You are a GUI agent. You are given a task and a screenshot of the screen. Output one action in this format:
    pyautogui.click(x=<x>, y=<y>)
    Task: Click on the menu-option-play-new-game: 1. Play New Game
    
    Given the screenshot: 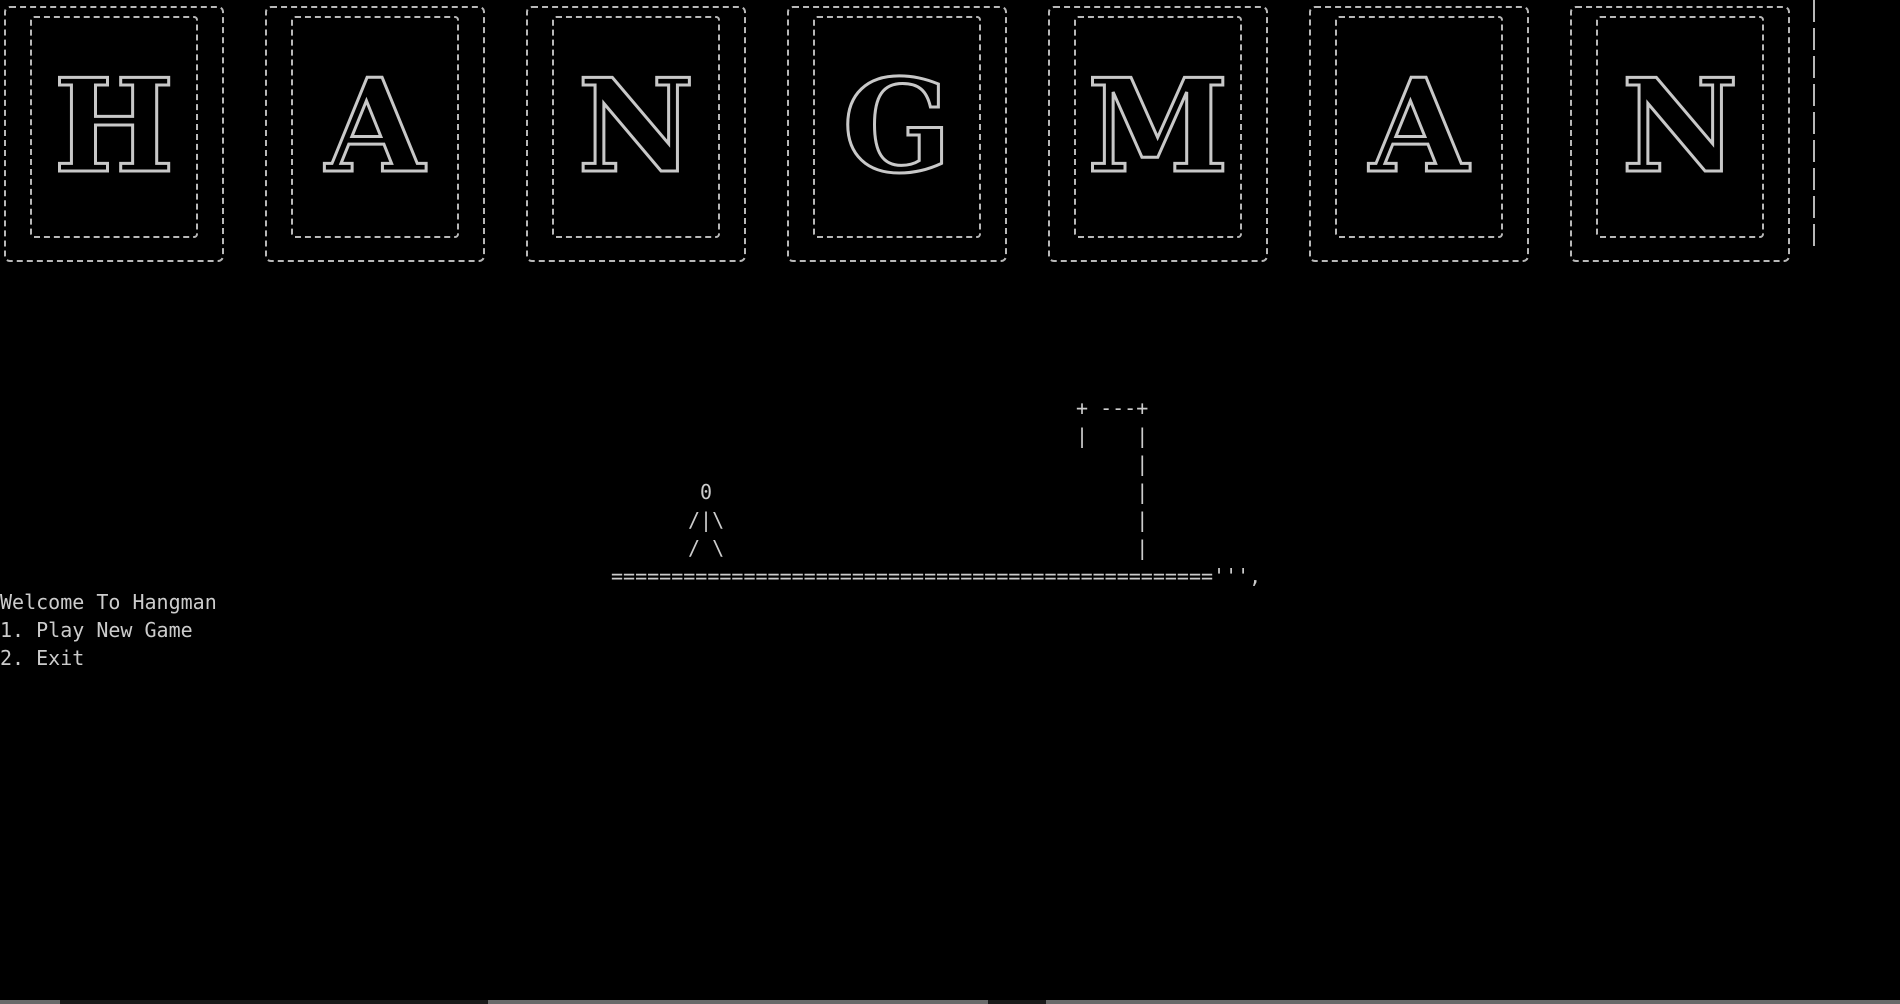 What is the action you would take?
    pyautogui.click(x=96, y=630)
    